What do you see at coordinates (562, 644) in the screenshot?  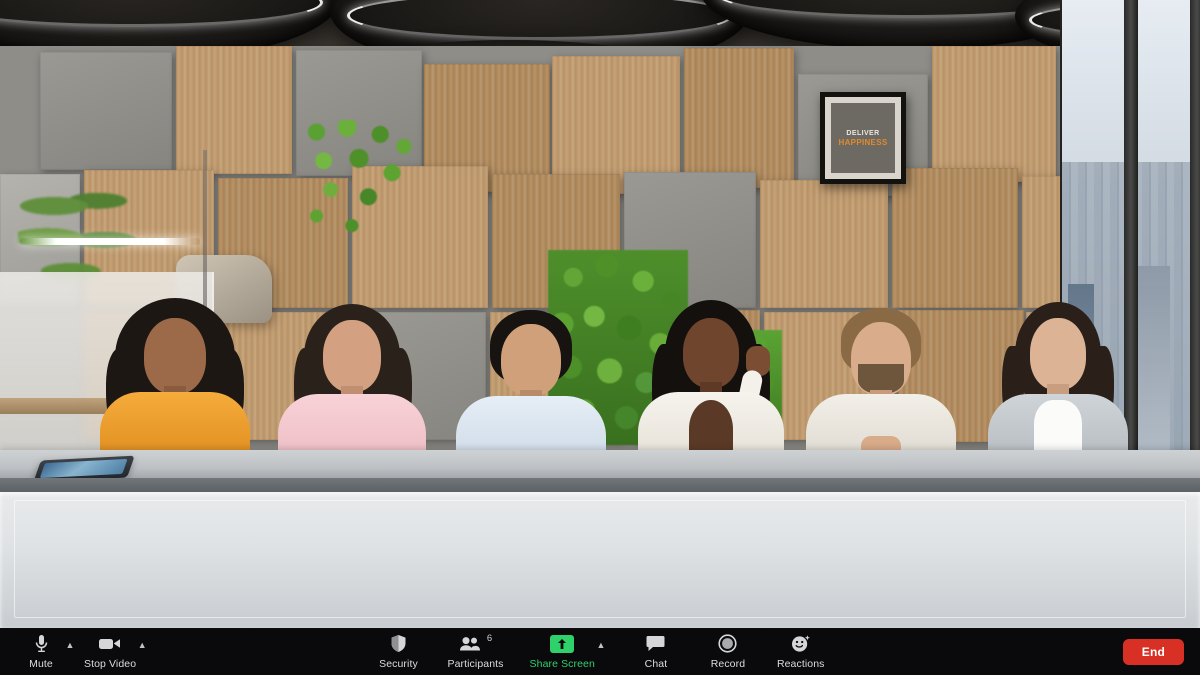 I see `share-screen-icon` at bounding box center [562, 644].